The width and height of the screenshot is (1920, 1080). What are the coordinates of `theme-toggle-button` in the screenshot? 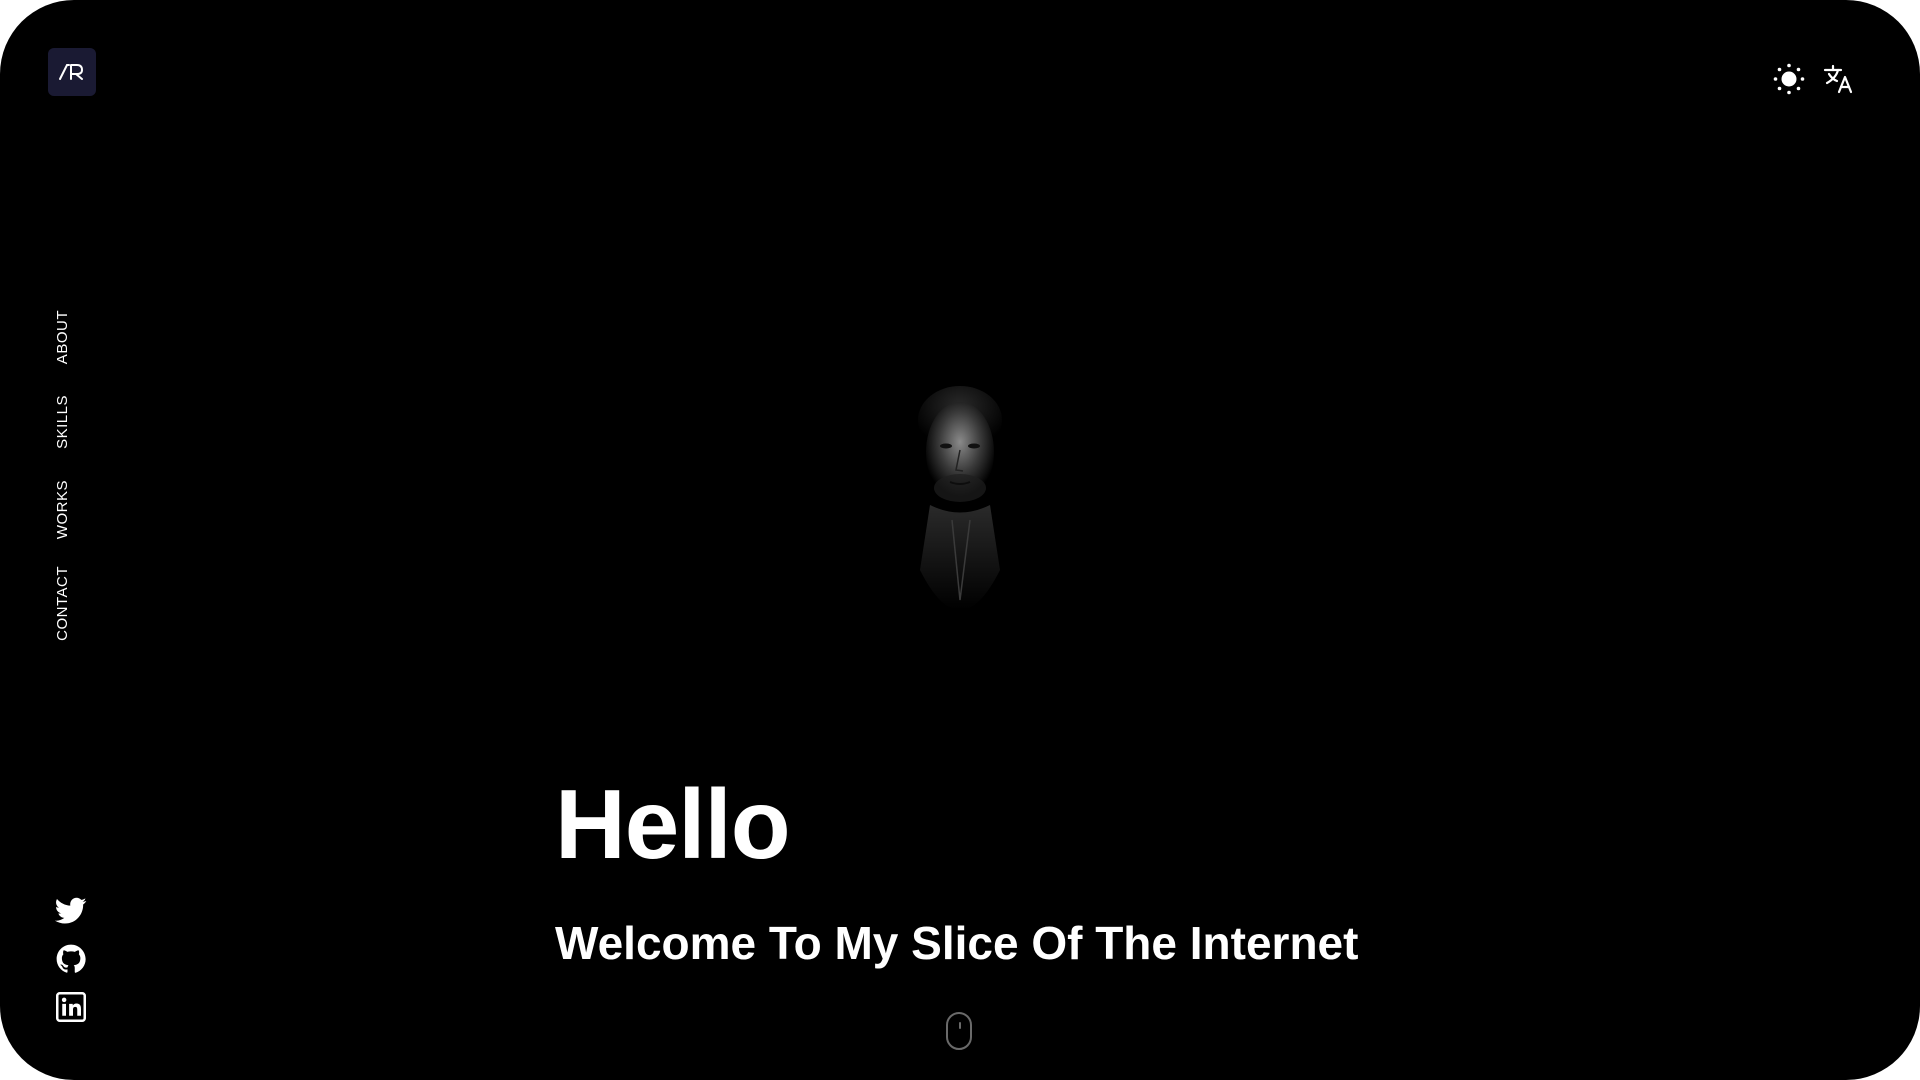 It's located at (1789, 79).